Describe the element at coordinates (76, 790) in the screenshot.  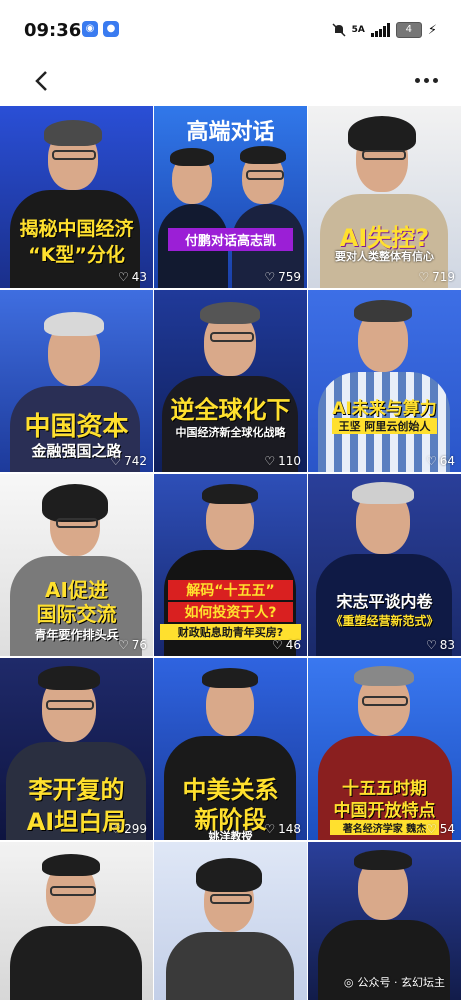
I see `video-title-line: 李开复的` at that location.